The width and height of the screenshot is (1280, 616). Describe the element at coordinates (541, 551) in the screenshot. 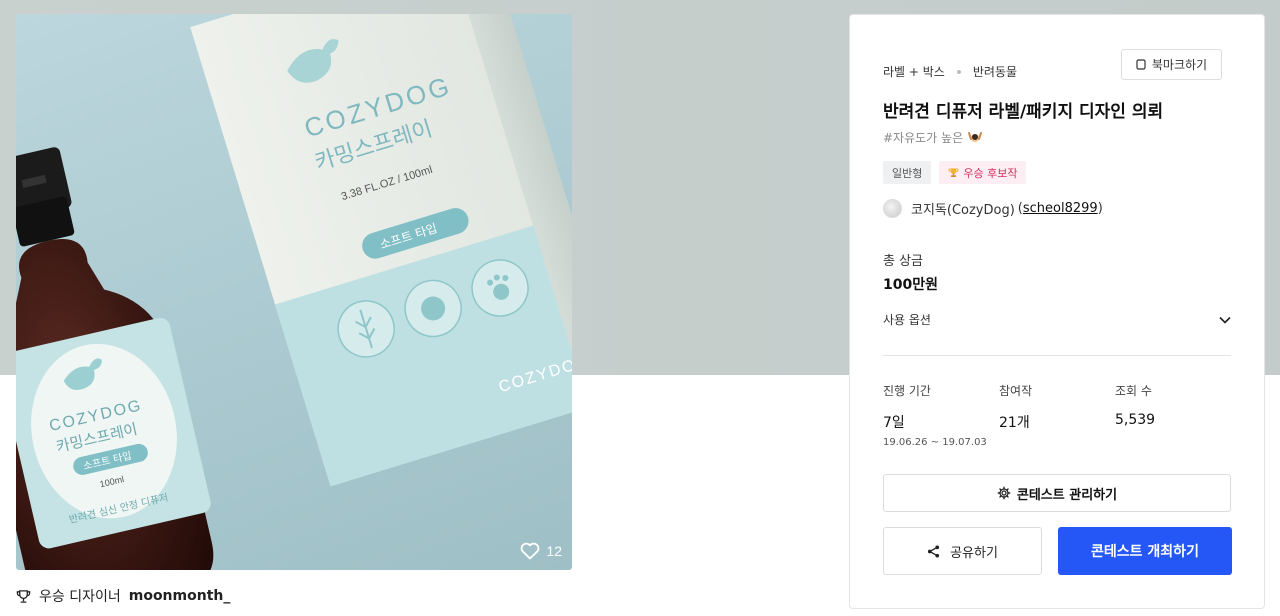

I see `like-button: 12` at that location.